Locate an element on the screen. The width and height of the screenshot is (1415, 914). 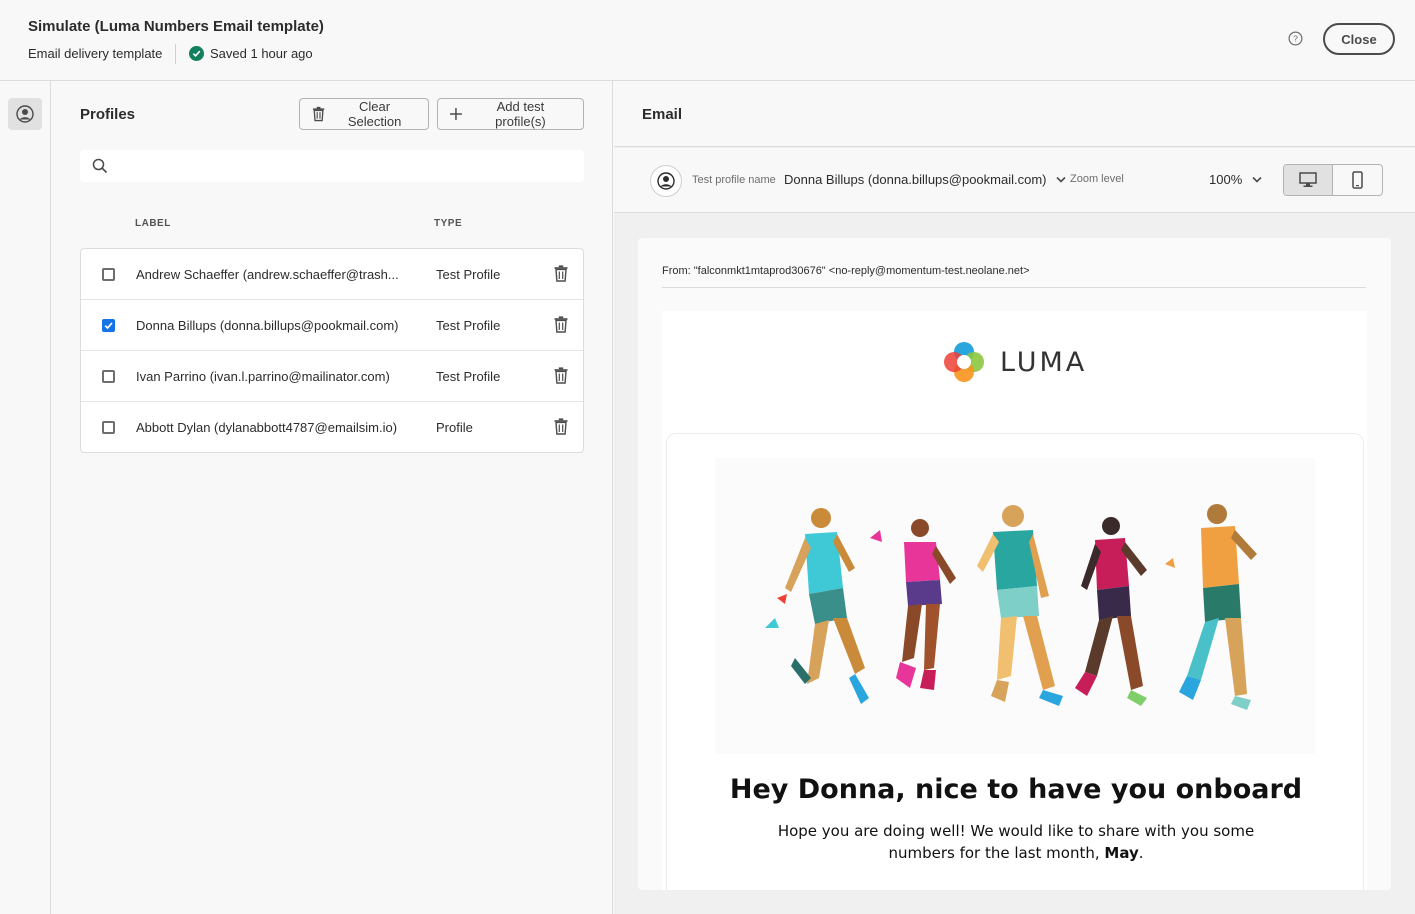
zoom-level-value: 100% is located at coordinates (1226, 179).